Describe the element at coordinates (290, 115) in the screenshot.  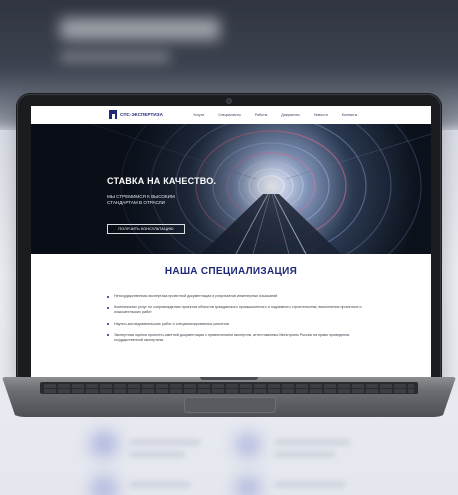
I see `menu-item-documents: Документы` at that location.